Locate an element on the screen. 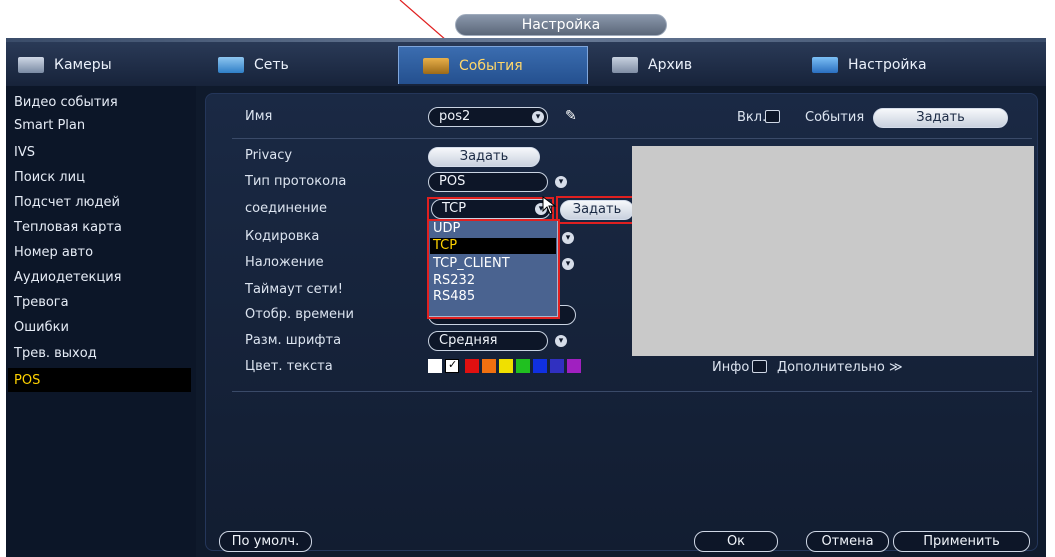 This screenshot has height=557, width=1055. text-color-label: Цвет. текста is located at coordinates (289, 366).